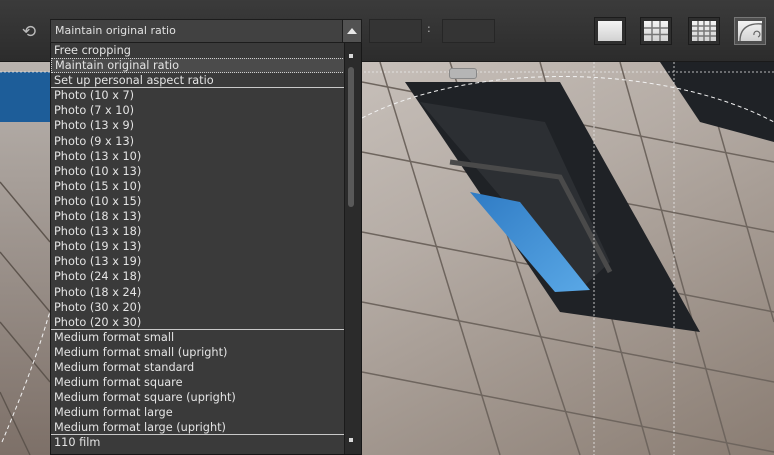 The width and height of the screenshot is (774, 455). Describe the element at coordinates (198, 81) in the screenshot. I see `dropdown-option: Set up personal aspect ratio` at that location.